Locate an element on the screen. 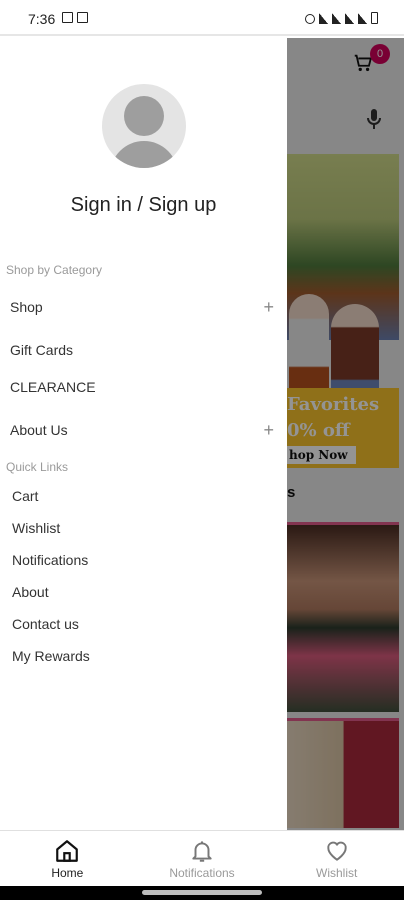 The height and width of the screenshot is (900, 404). quick-link-notifications: Notifications is located at coordinates (142, 560).